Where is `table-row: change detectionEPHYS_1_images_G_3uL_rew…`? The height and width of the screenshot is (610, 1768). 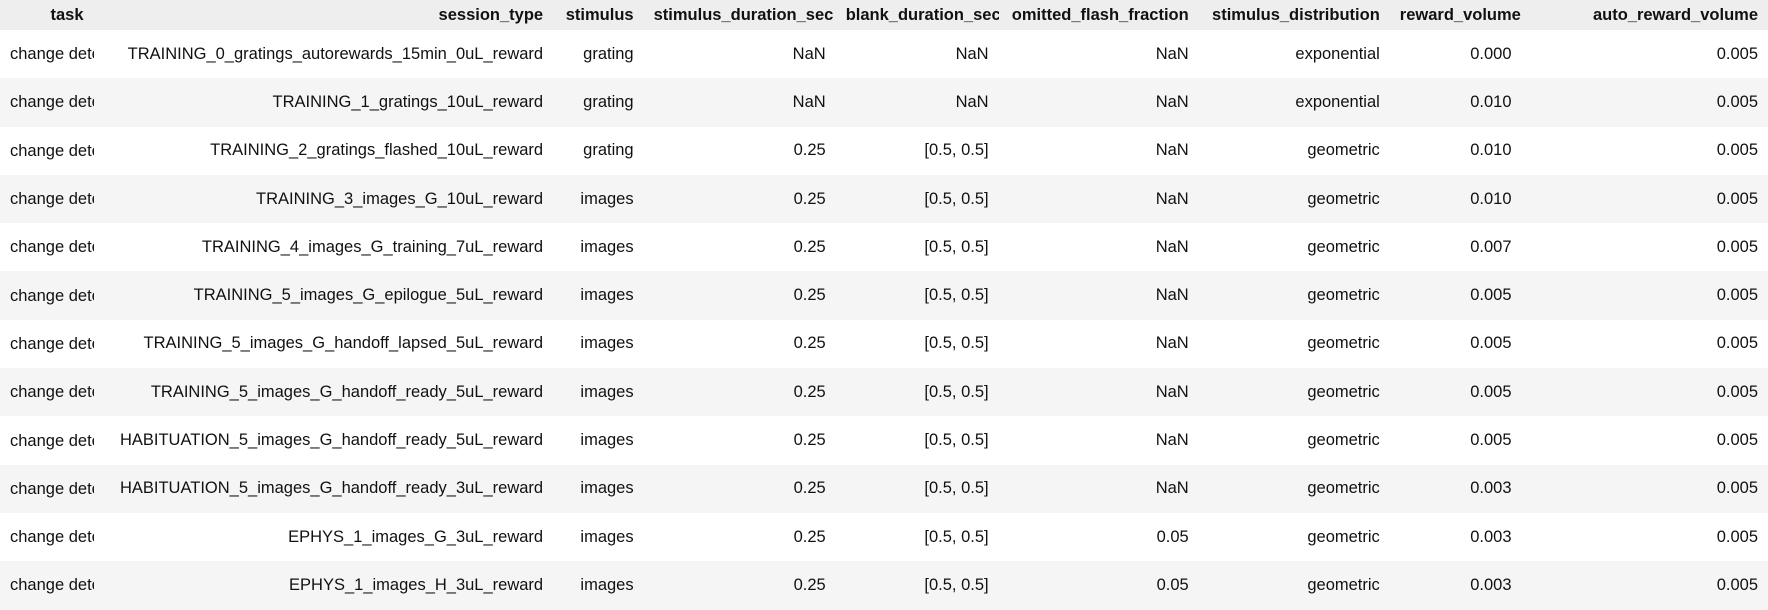 table-row: change detectionEPHYS_1_images_G_3uL_rew… is located at coordinates (884, 537).